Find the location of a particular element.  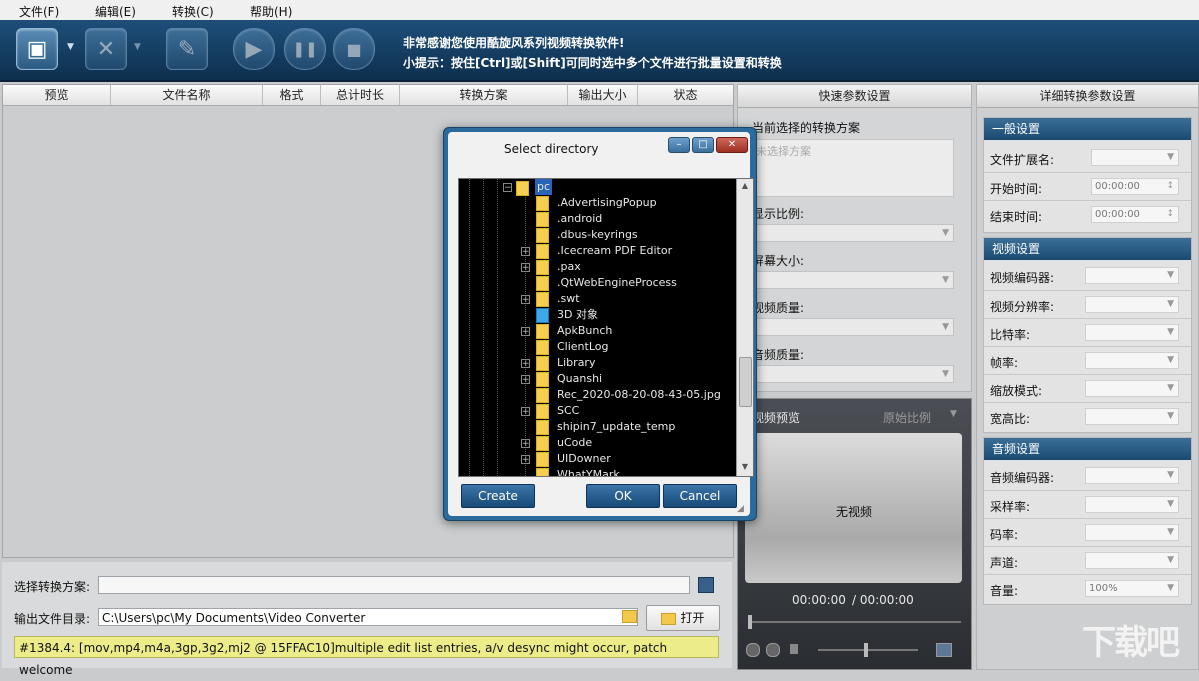

tree-node: .AdvertisingPopup is located at coordinates (607, 203).